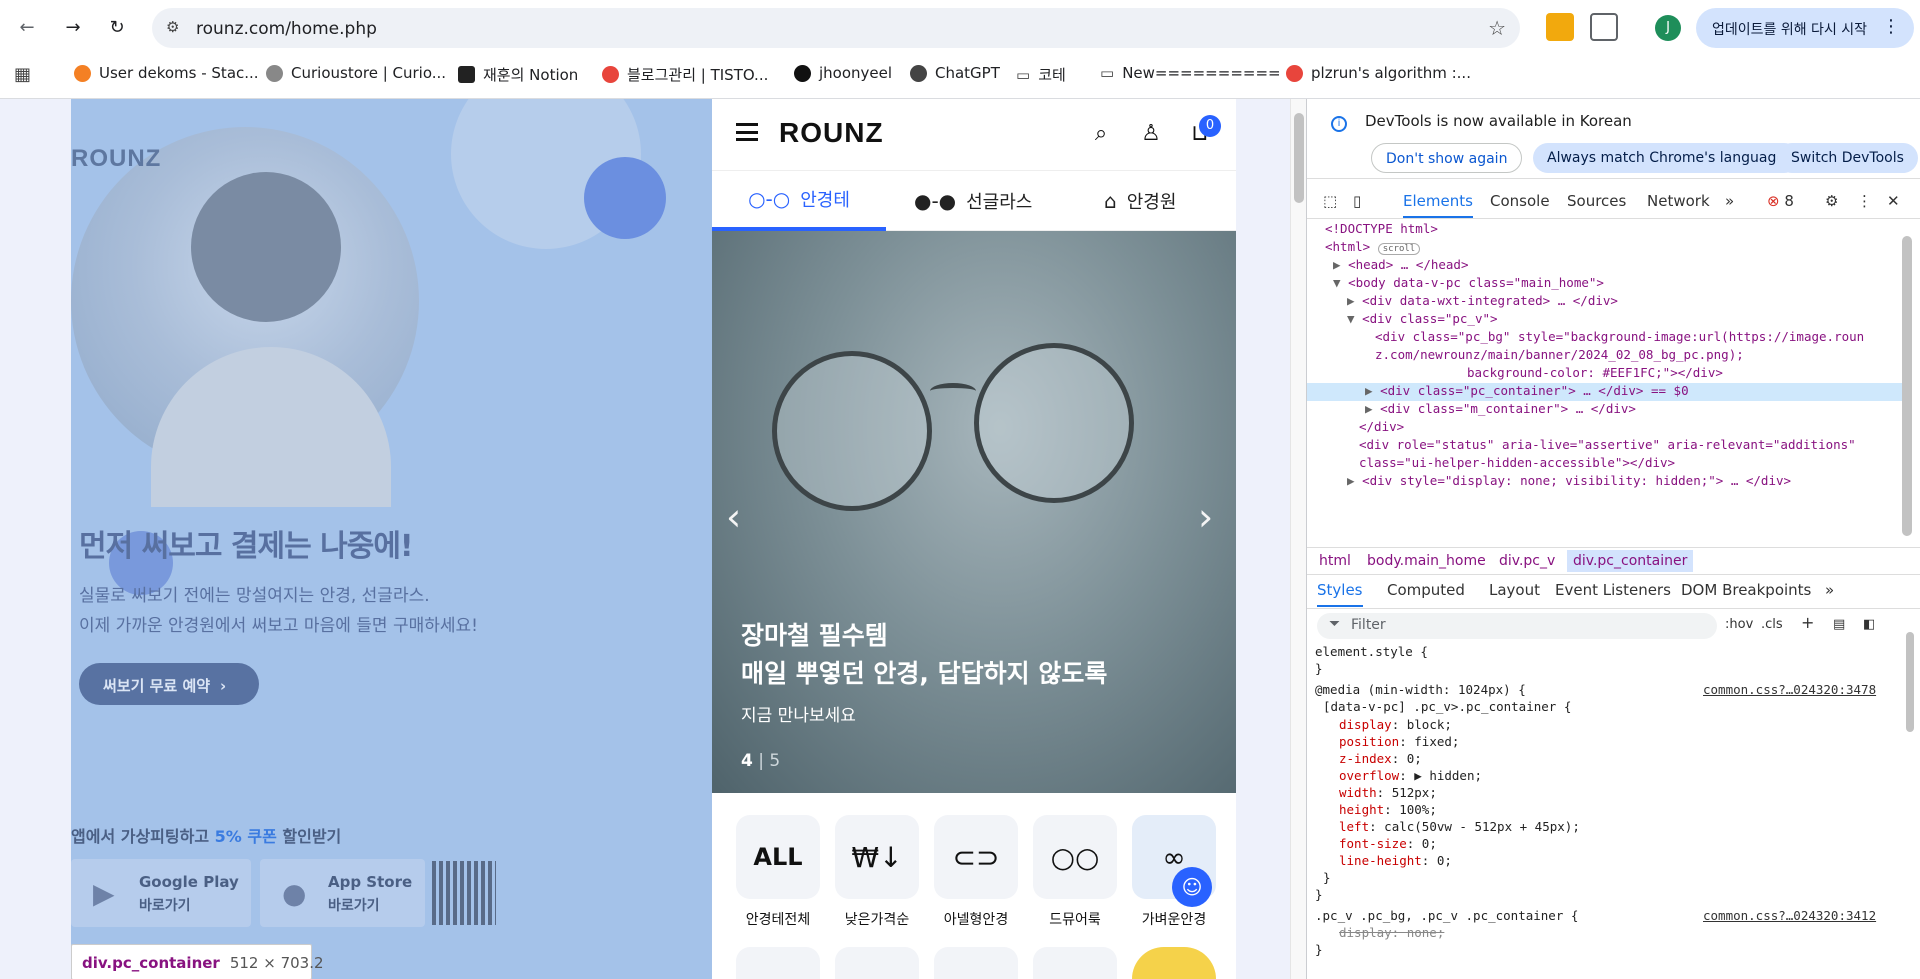 The height and width of the screenshot is (979, 1920). What do you see at coordinates (1746, 590) in the screenshot?
I see `tab-dom-breakpoints: DOM Breakpoints` at bounding box center [1746, 590].